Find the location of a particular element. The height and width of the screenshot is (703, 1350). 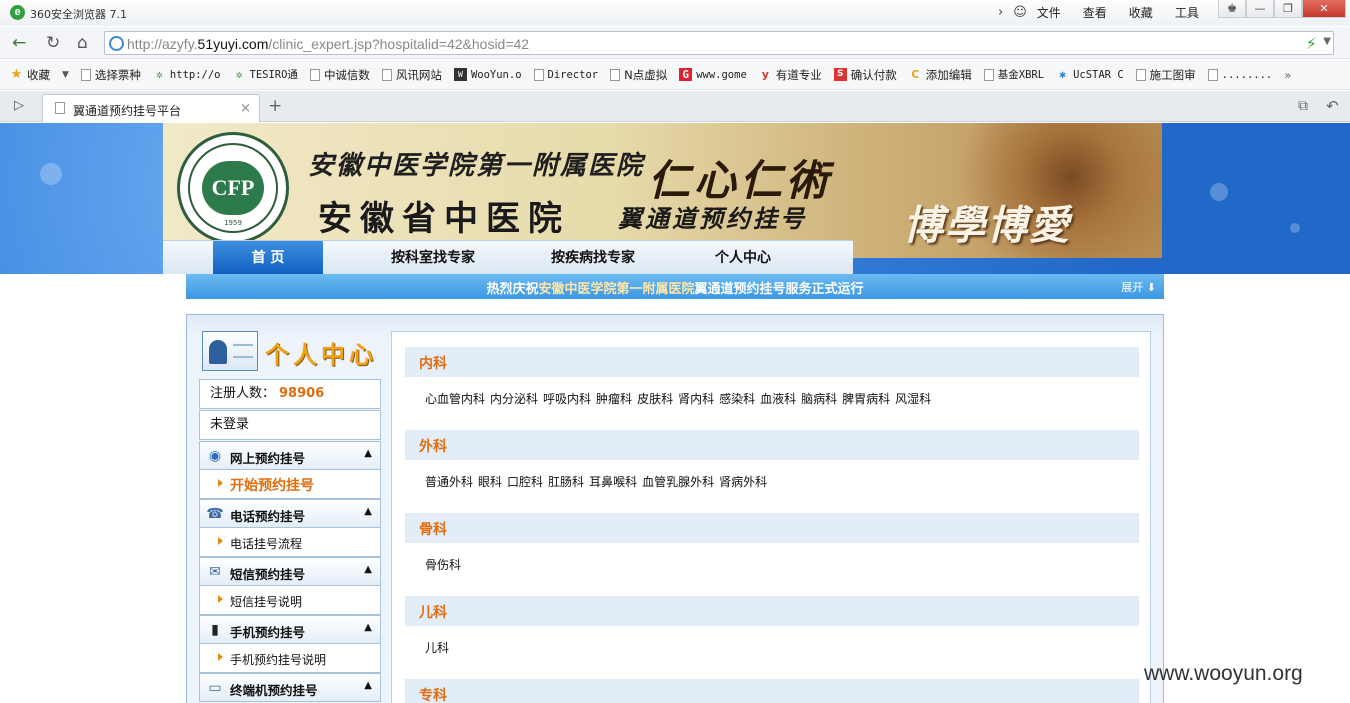

more-bookmarks-icon: » is located at coordinates (1287, 75).